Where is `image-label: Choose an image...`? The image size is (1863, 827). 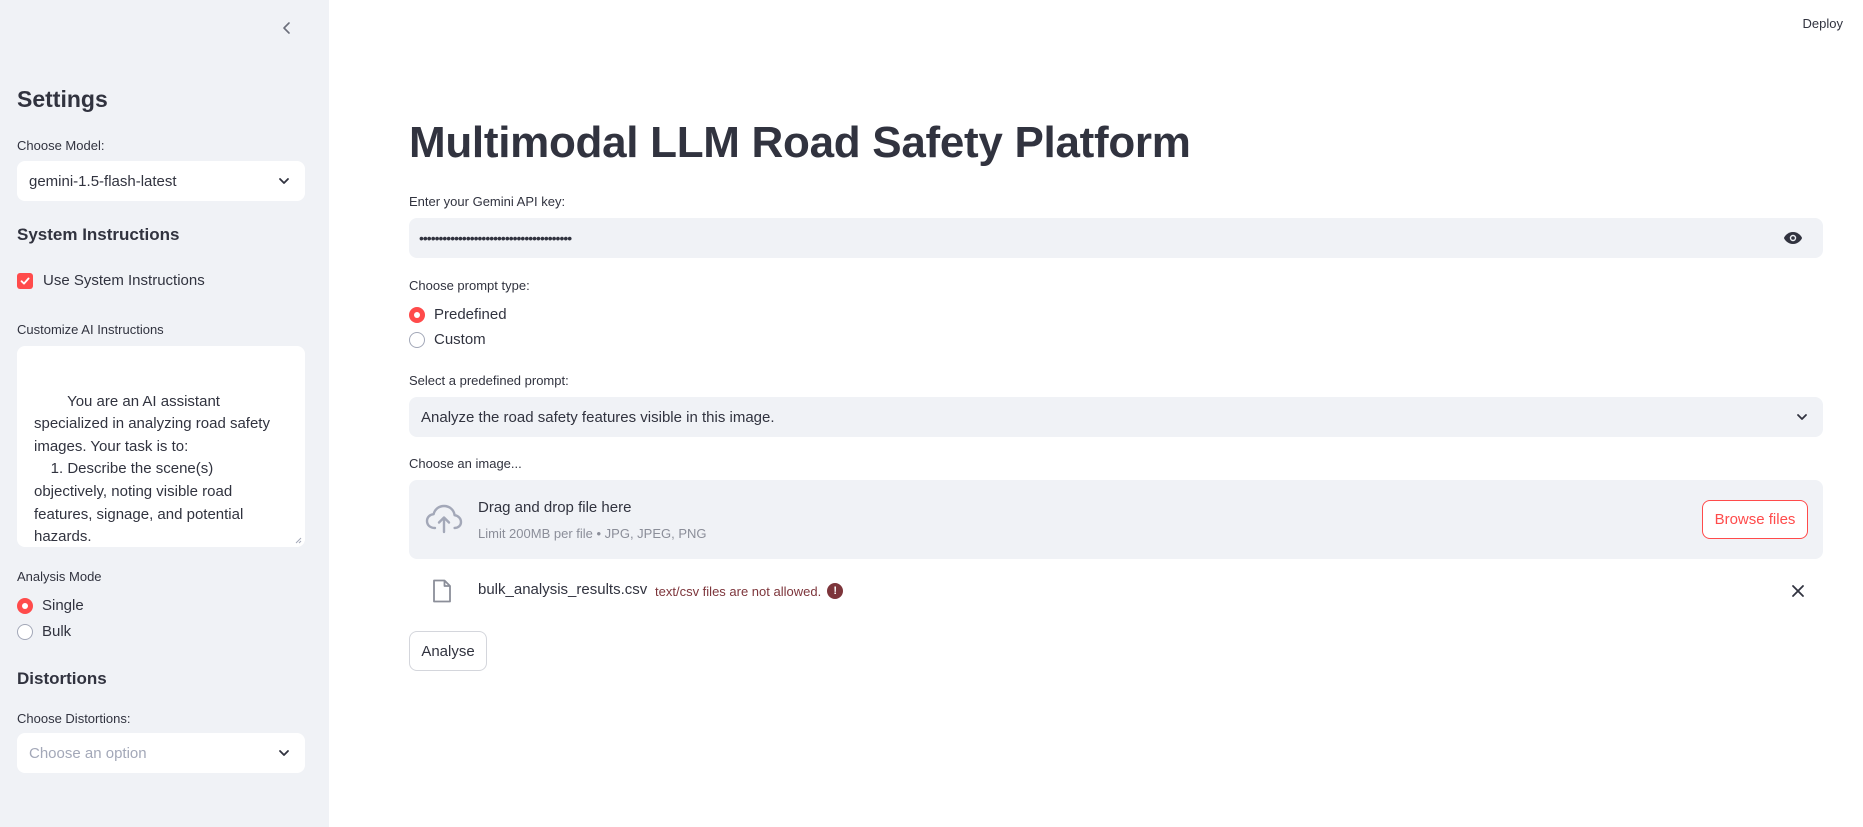
image-label: Choose an image... is located at coordinates (465, 463).